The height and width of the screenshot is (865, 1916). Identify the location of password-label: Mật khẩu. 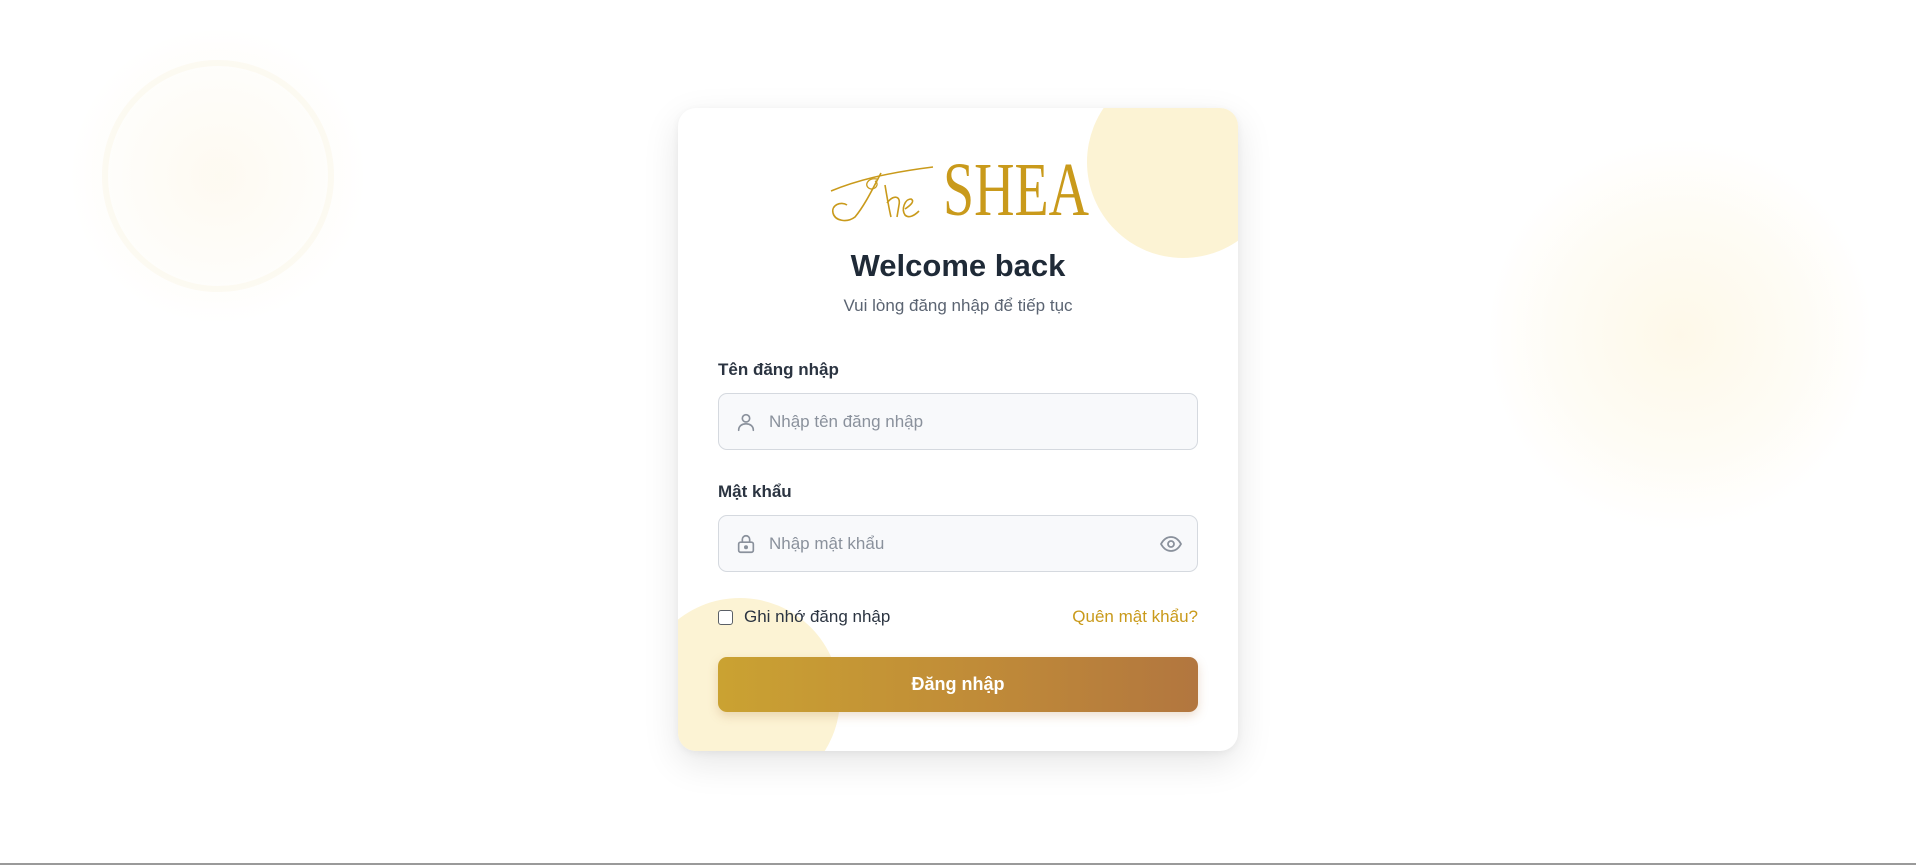
(755, 491).